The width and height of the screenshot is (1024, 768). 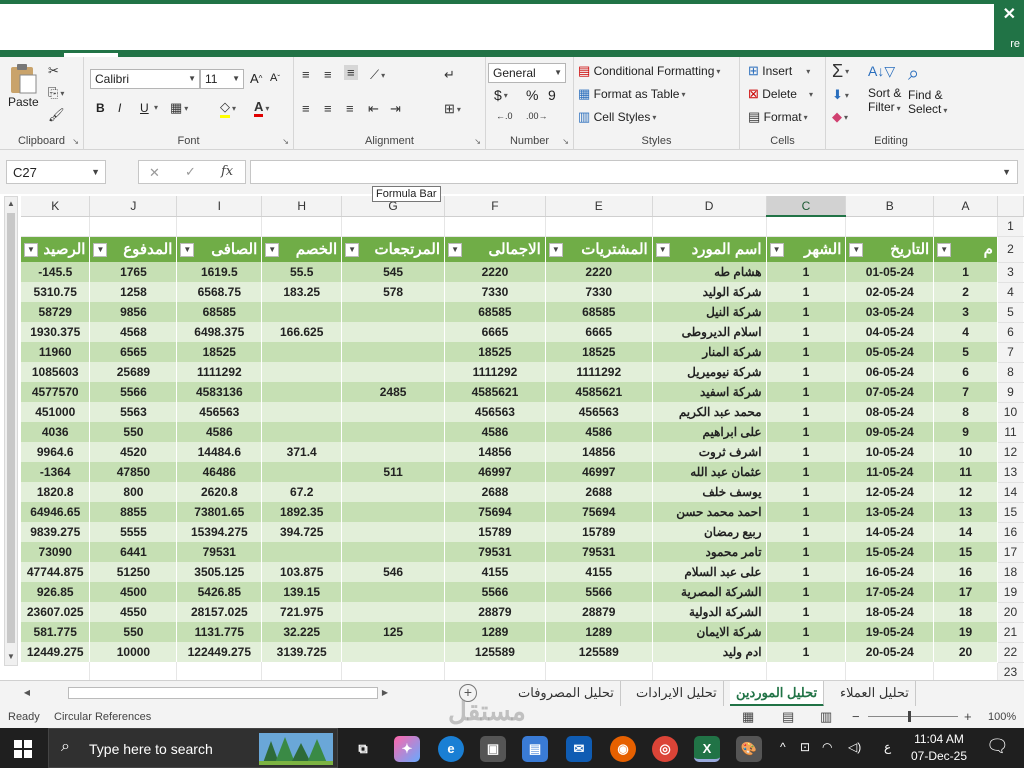 What do you see at coordinates (11, 428) in the screenshot?
I see `scroll-thumb` at bounding box center [11, 428].